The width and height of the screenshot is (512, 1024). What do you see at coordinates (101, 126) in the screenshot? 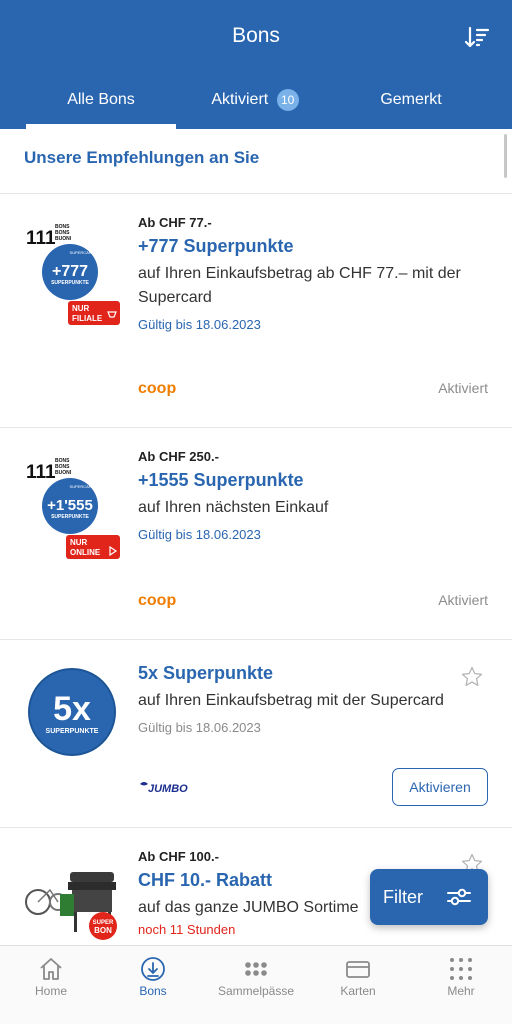
I see `active-tab-indicator` at bounding box center [101, 126].